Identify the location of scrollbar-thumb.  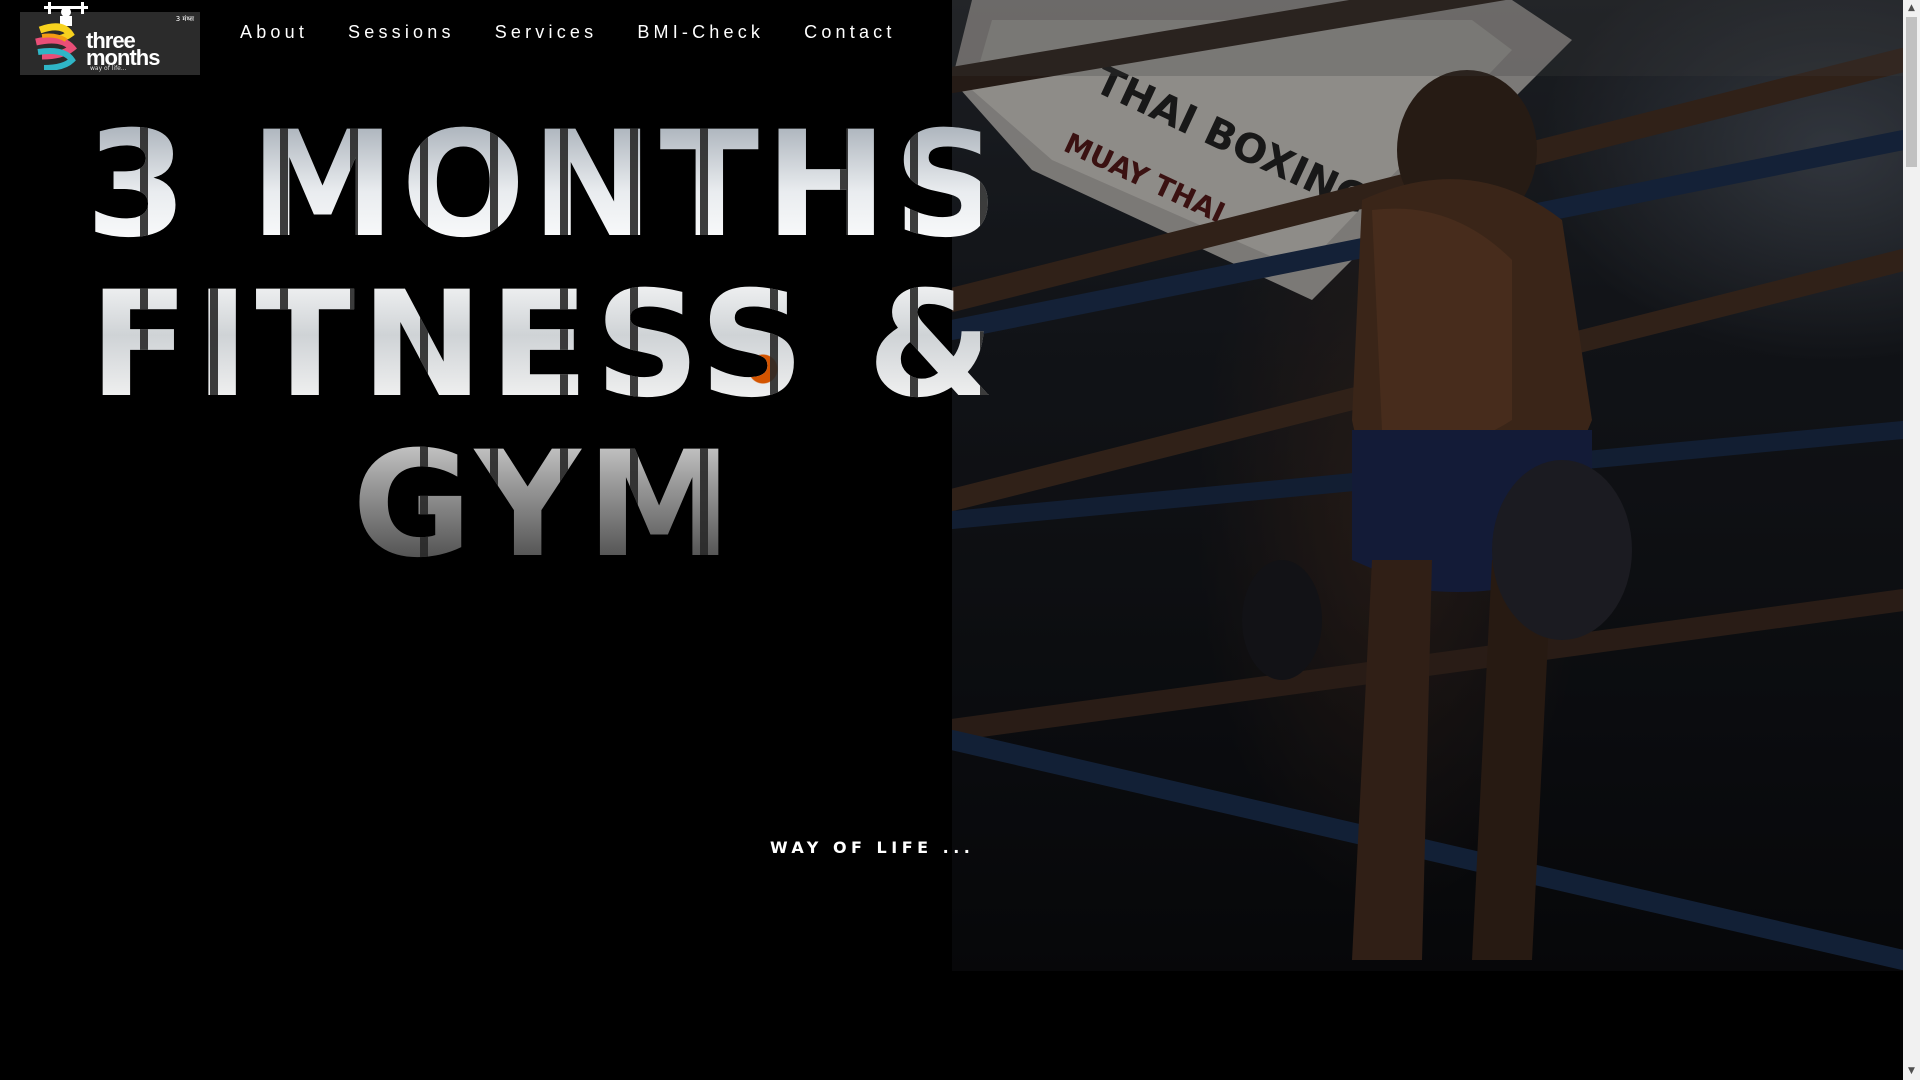
(1911, 92).